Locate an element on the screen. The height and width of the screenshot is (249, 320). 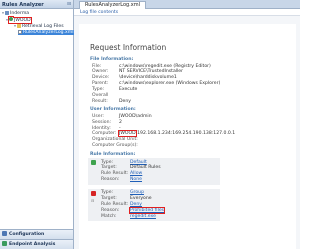
selected-file-node: RulesAnalyzerLog.xml is located at coordinates (46, 32).